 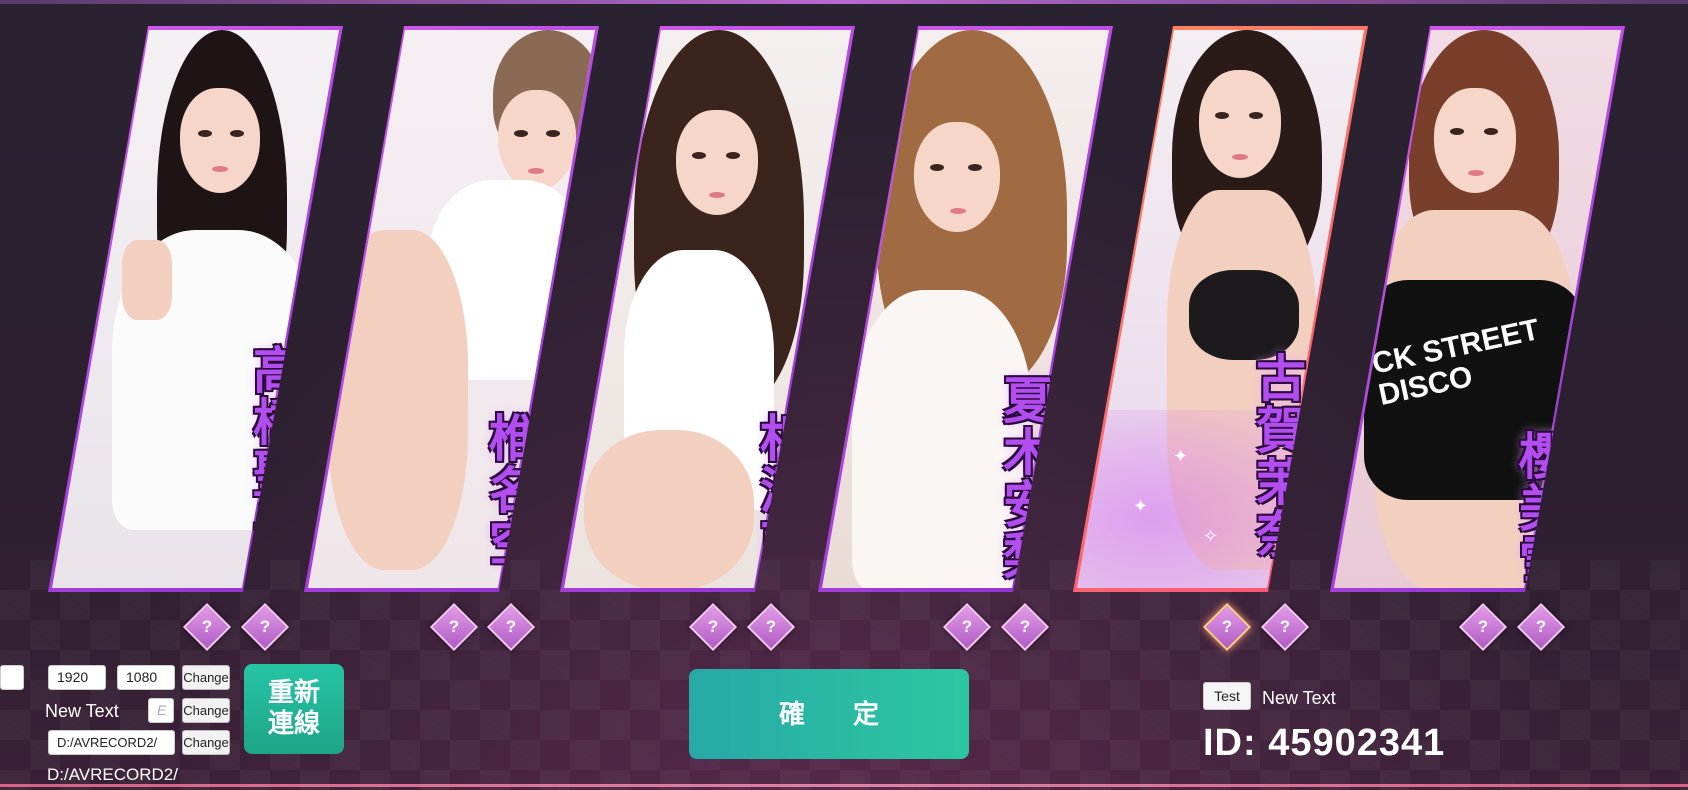 I want to click on reconnect-label: 重新連線, so click(x=293, y=707).